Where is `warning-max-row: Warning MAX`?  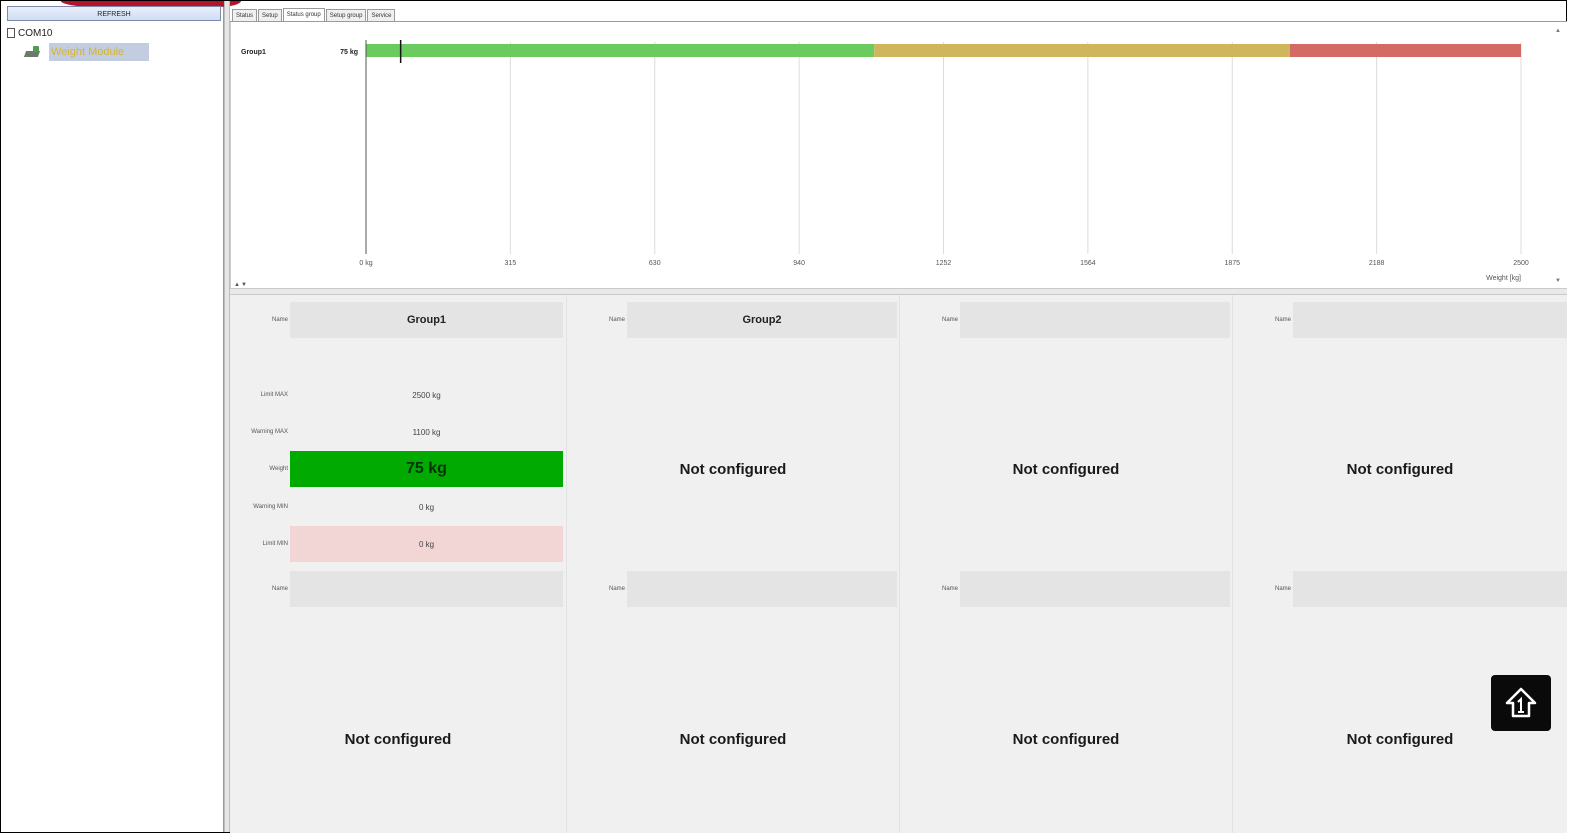 warning-max-row: Warning MAX is located at coordinates (260, 432).